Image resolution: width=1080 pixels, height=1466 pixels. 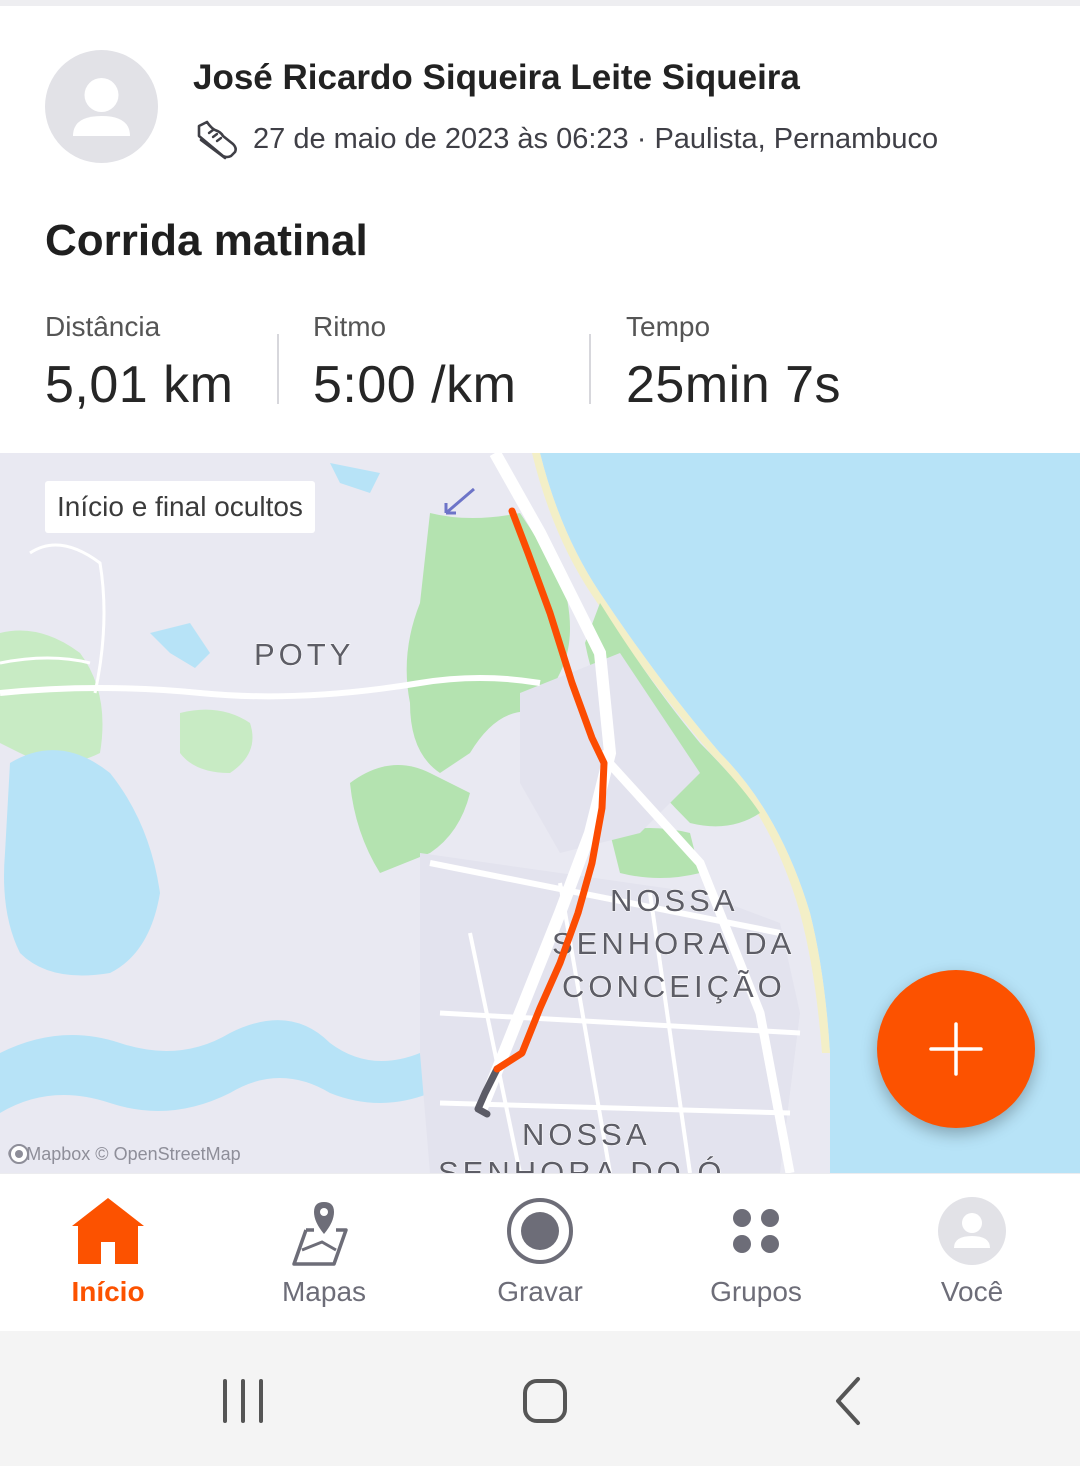 What do you see at coordinates (756, 1291) in the screenshot?
I see `tab-label: Grupos` at bounding box center [756, 1291].